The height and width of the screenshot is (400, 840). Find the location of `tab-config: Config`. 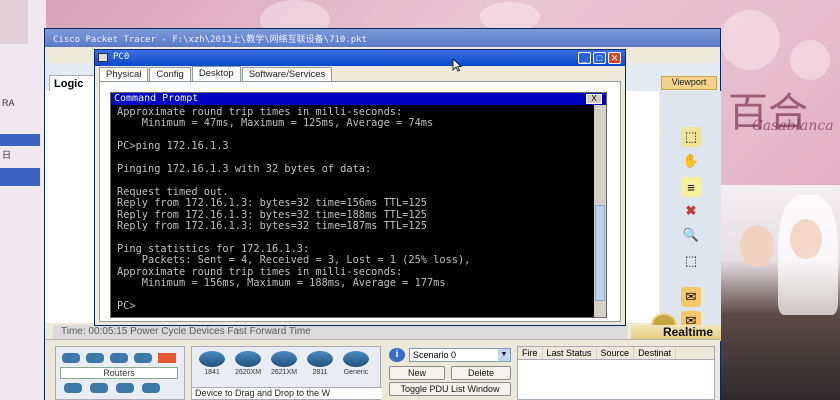

tab-config: Config is located at coordinates (170, 74).